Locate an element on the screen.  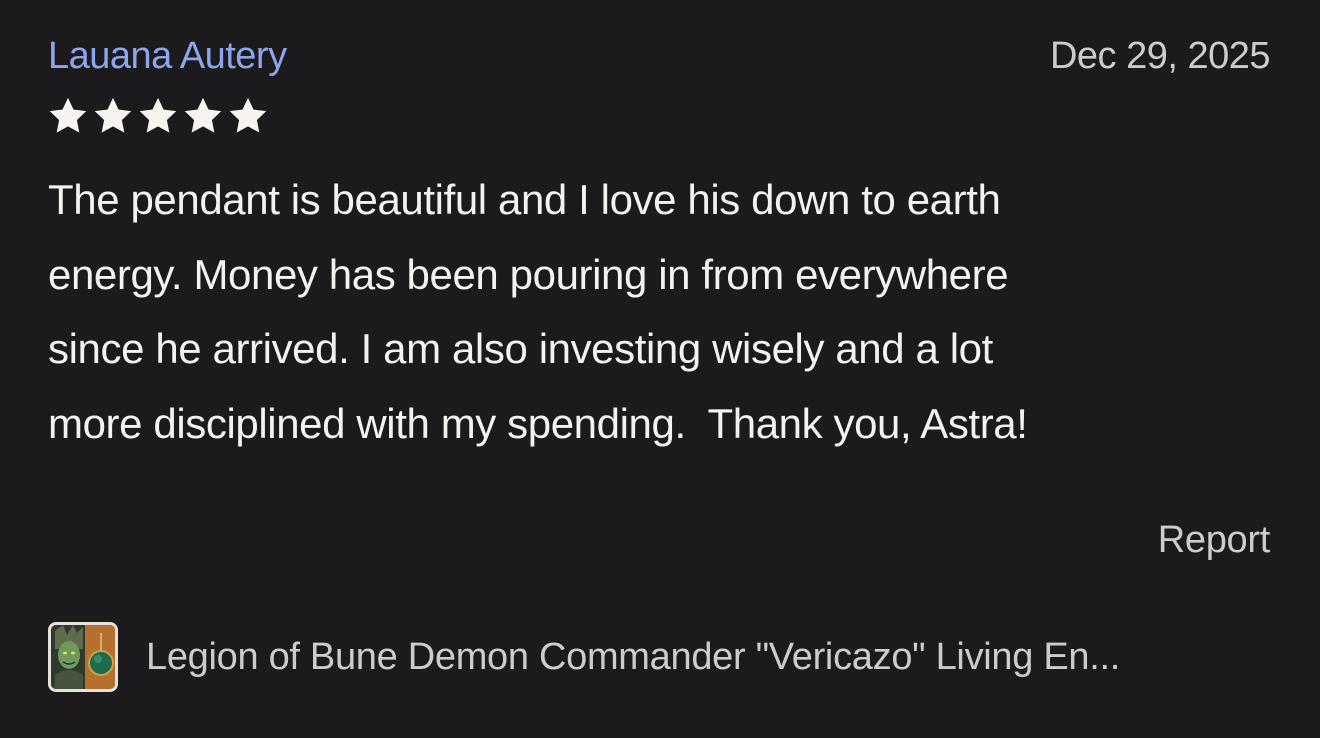
report-link: Report is located at coordinates (1214, 540).